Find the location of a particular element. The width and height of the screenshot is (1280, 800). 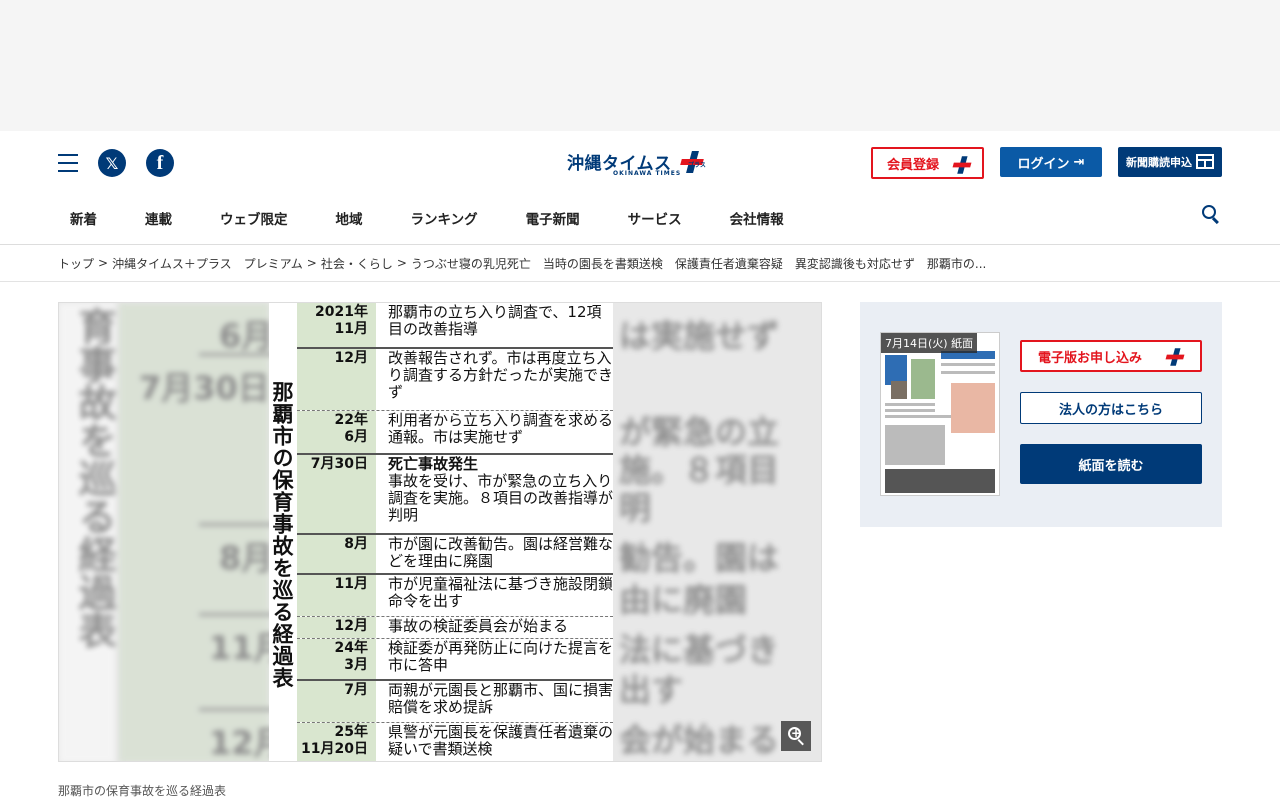

newspaper-icon is located at coordinates (1205, 161).